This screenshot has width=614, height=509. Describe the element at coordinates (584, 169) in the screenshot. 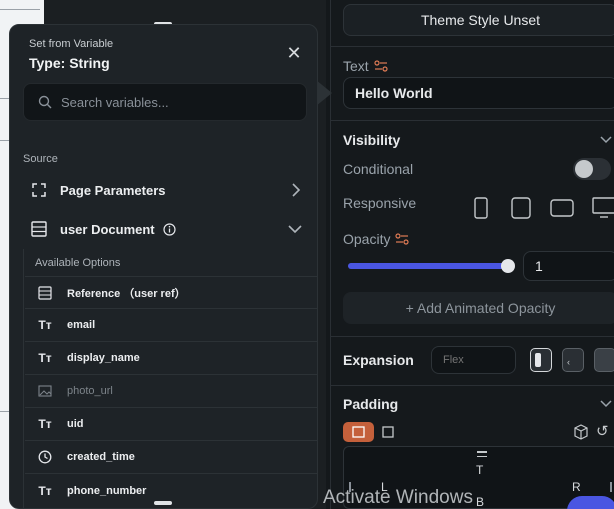

I see `toggle-knob` at that location.